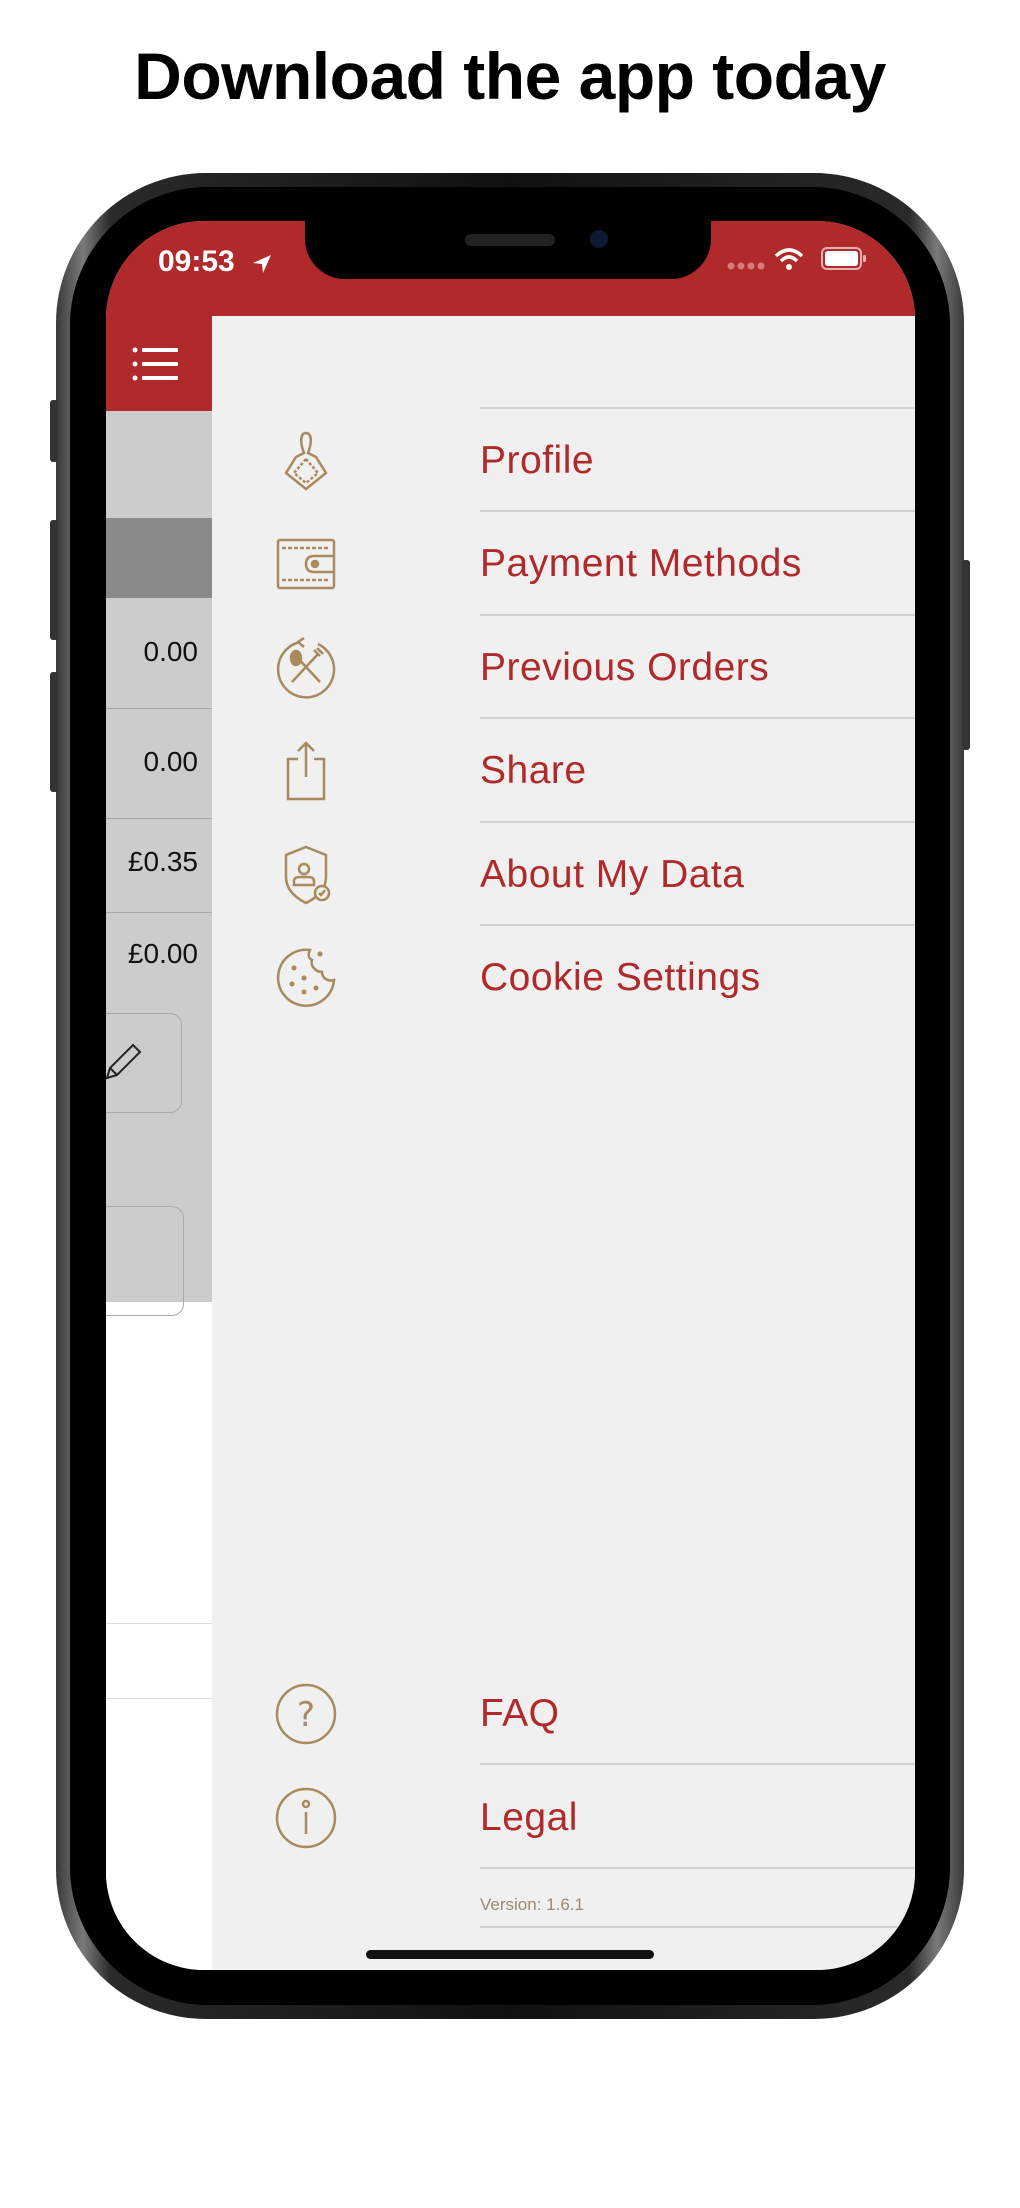  What do you see at coordinates (306, 667) in the screenshot?
I see `previous-orders-icon` at bounding box center [306, 667].